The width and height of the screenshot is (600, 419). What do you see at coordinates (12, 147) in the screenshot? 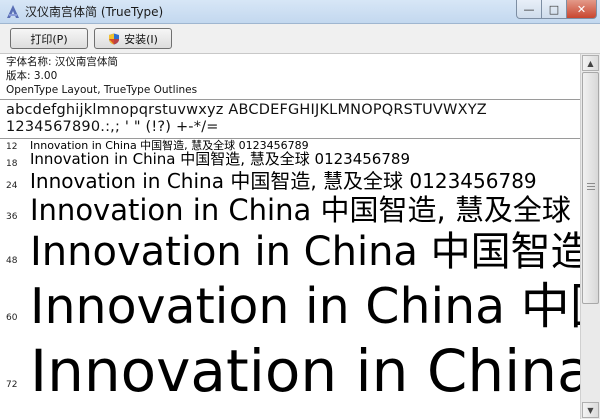
I see `size-label: 12` at bounding box center [12, 147].